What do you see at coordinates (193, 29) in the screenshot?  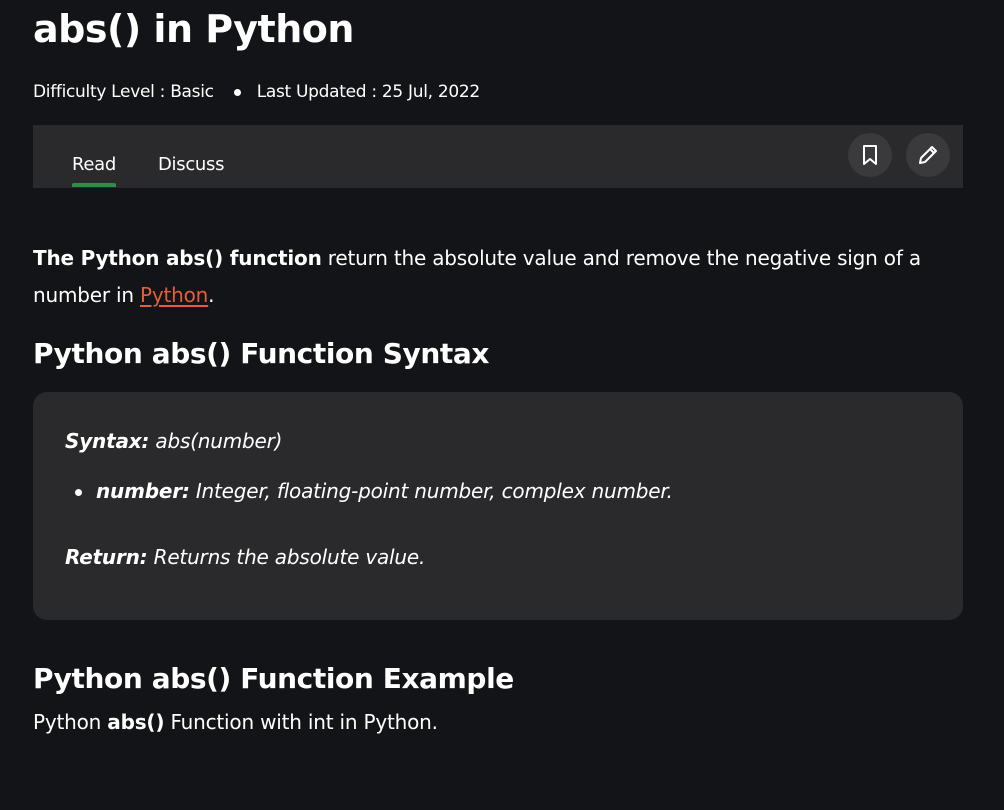 I see `article-title: abs() in Python` at bounding box center [193, 29].